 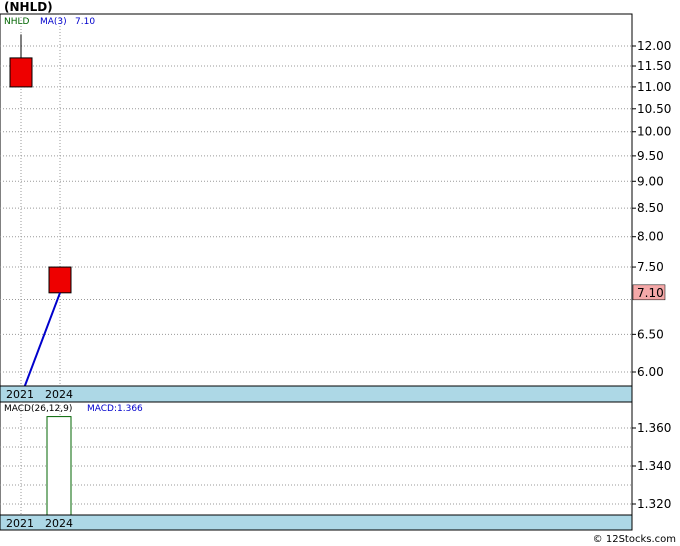 What do you see at coordinates (654, 504) in the screenshot?
I see `macd-y-tick-label: 1.320` at bounding box center [654, 504].